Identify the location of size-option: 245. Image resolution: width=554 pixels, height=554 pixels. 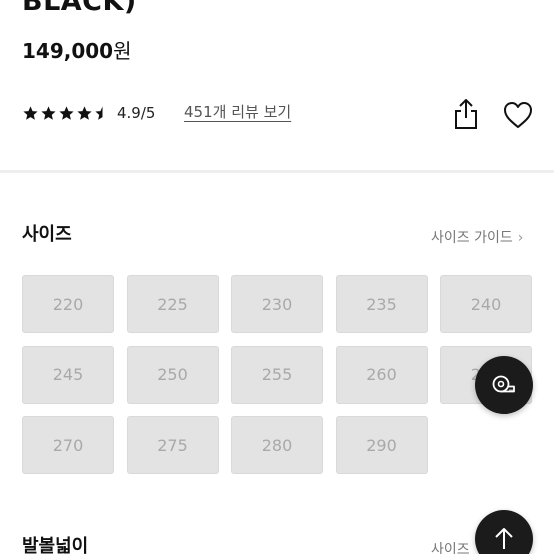
(68, 374).